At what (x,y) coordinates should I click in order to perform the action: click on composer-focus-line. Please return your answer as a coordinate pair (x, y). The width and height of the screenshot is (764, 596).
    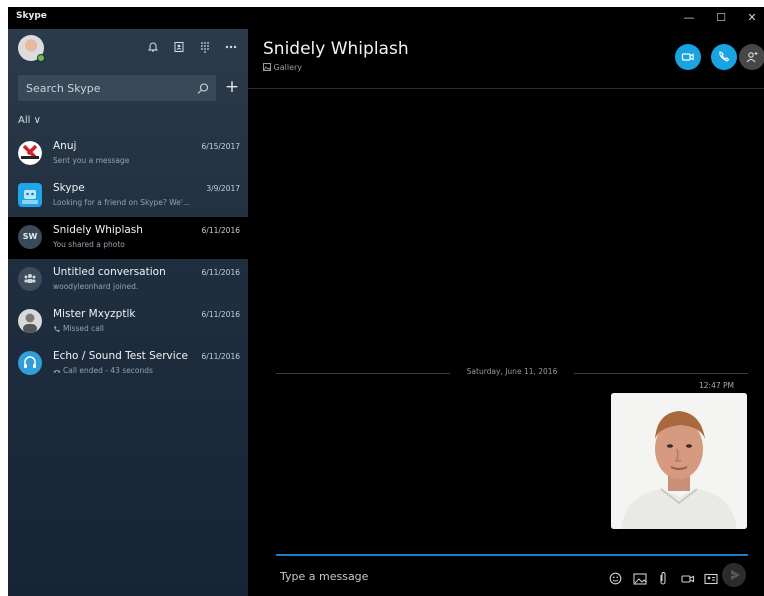
    Looking at the image, I should click on (512, 555).